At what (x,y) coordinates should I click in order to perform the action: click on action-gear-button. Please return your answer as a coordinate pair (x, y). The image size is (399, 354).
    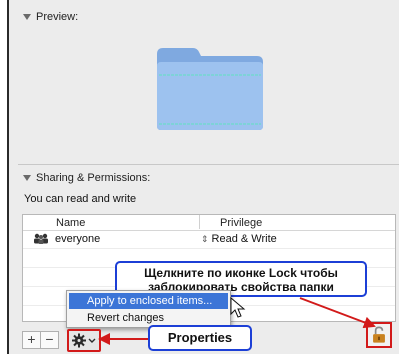
    Looking at the image, I should click on (84, 340).